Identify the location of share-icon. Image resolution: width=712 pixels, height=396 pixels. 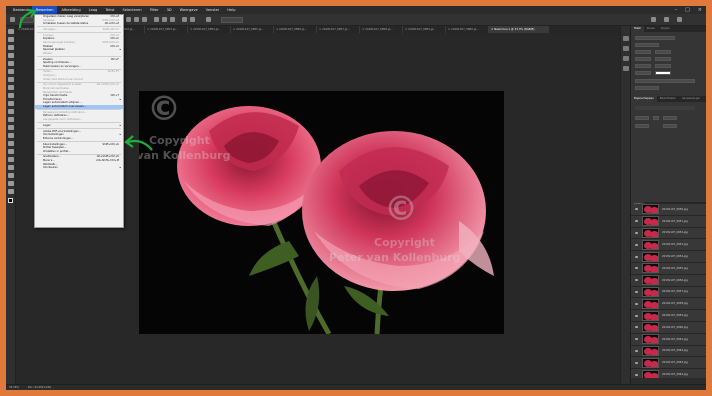
(679, 19).